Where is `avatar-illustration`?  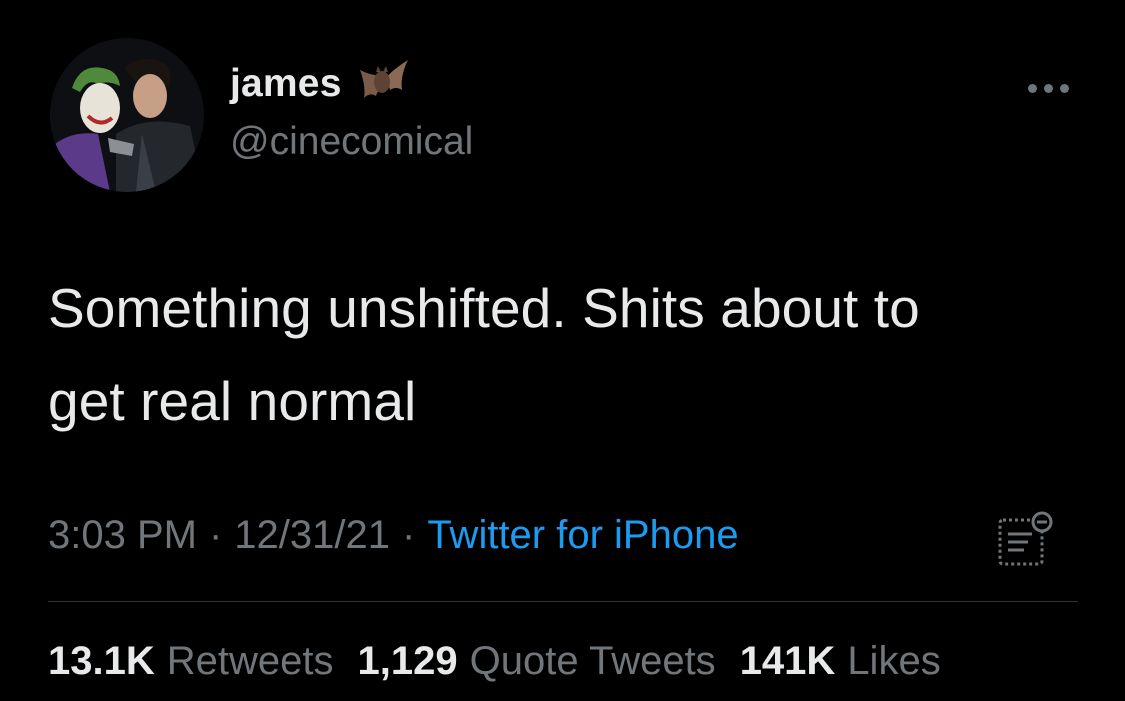 avatar-illustration is located at coordinates (127, 115).